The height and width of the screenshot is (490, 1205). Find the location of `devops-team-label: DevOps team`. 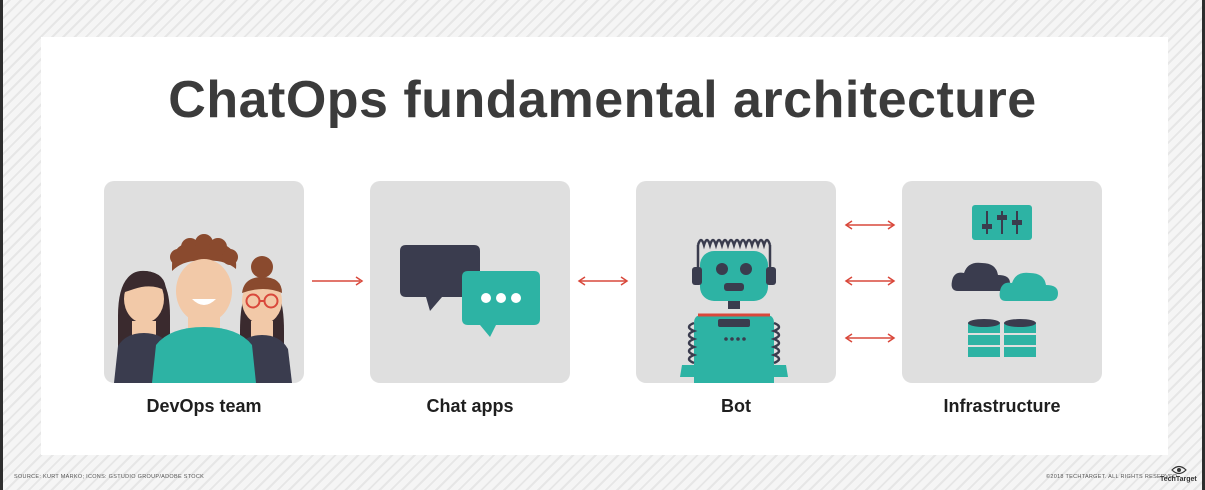

devops-team-label: DevOps team is located at coordinates (204, 406).